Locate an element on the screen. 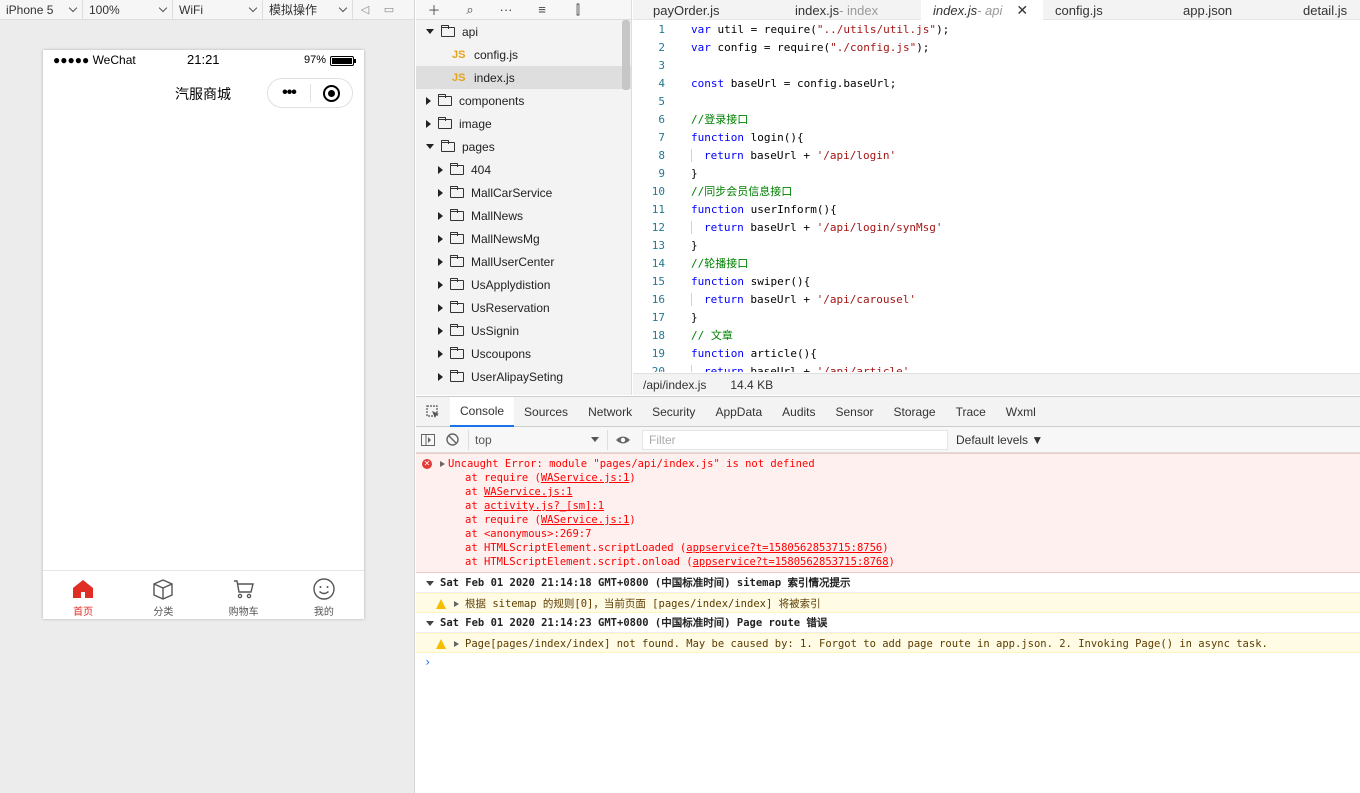 This screenshot has width=1360, height=793. tree-item-label: MallNews is located at coordinates (497, 215).